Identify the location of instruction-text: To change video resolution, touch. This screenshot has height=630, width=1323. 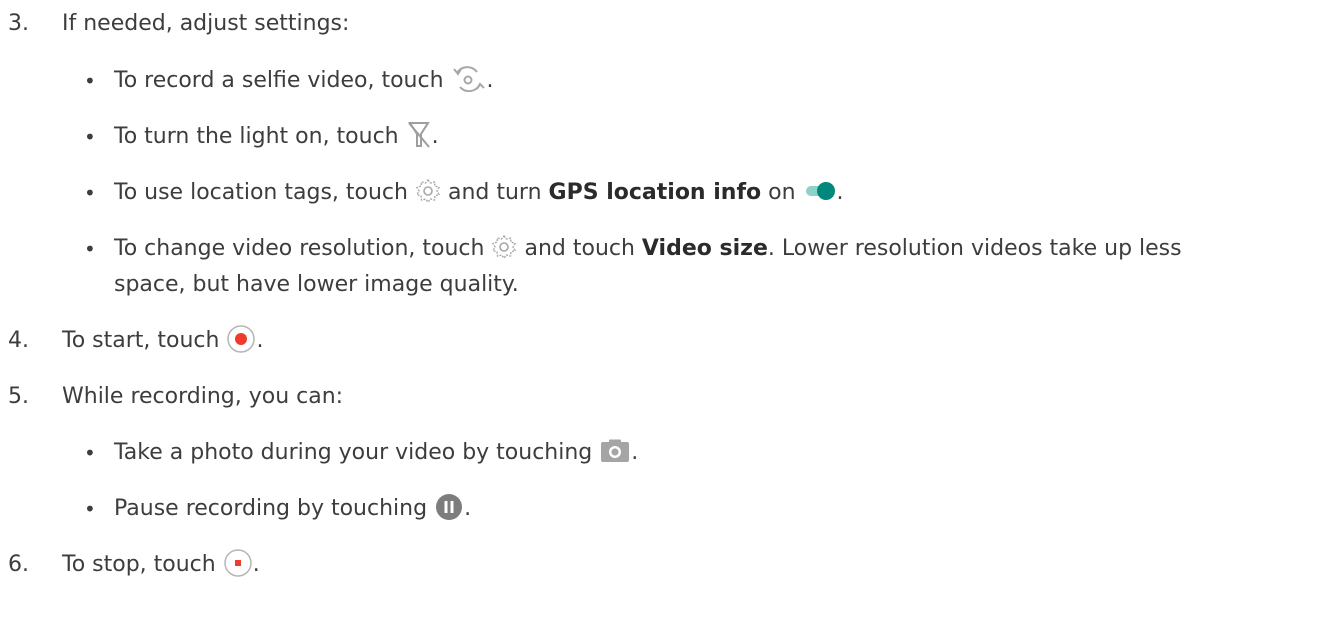
(299, 248).